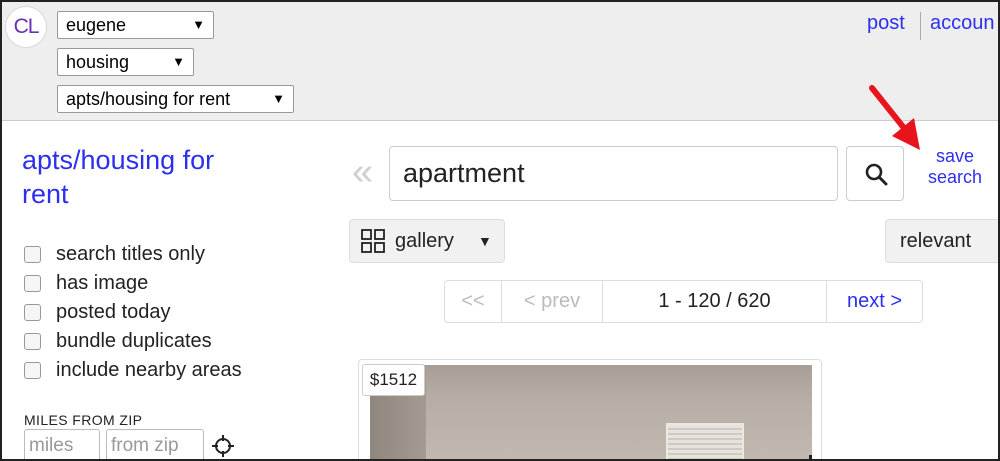 The width and height of the screenshot is (1000, 461). What do you see at coordinates (148, 99) in the screenshot?
I see `subcategory-select-value: apts/housing for rent` at bounding box center [148, 99].